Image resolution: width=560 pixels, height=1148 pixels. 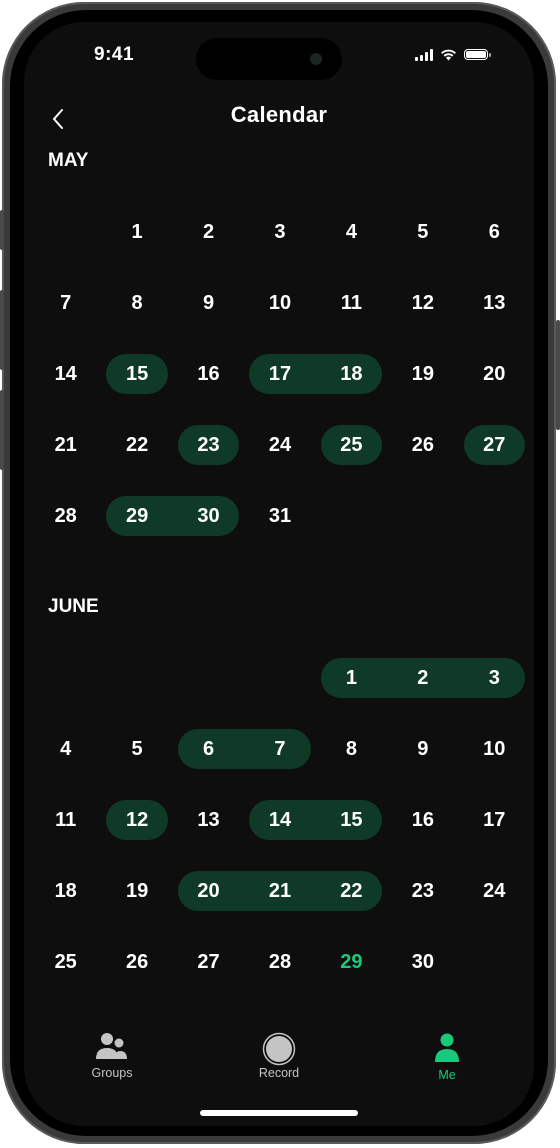 I want to click on calendar-week: 7 8 9 10 11 12 13, so click(x=280, y=318).